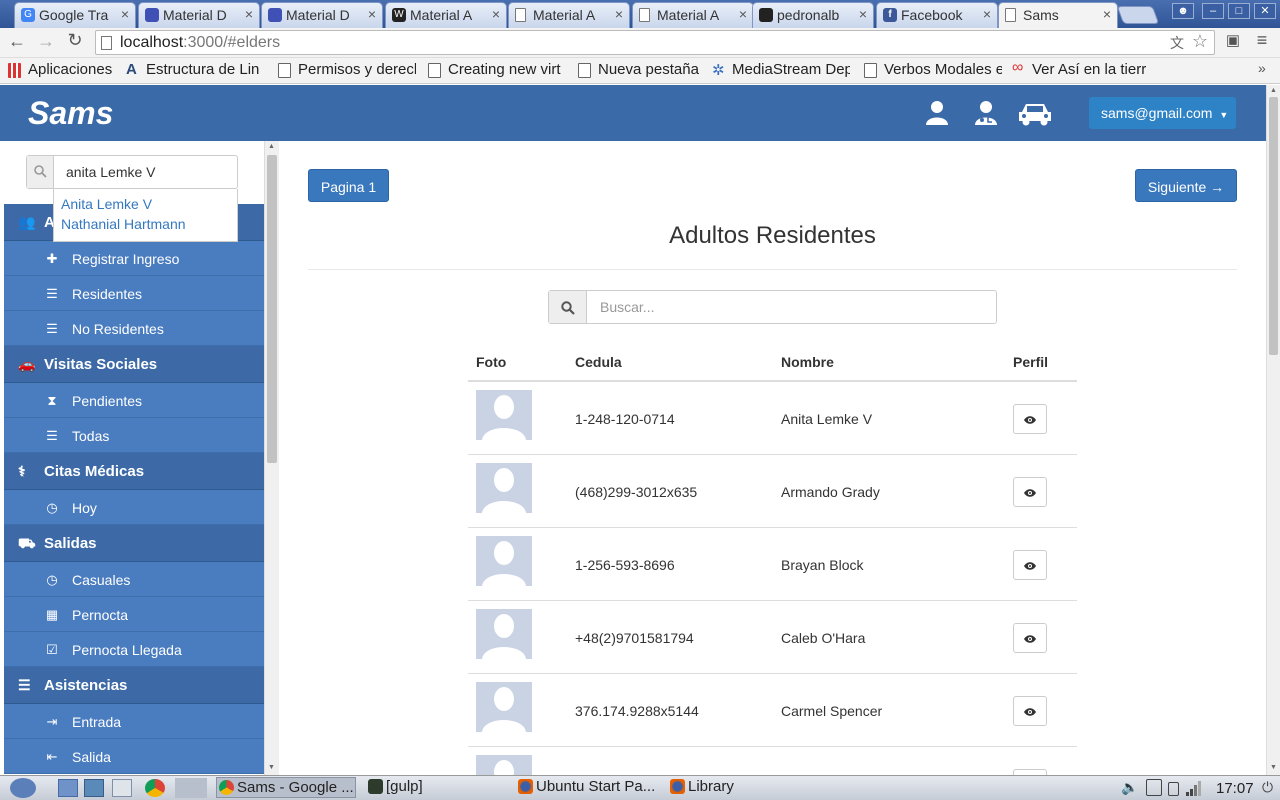 This screenshot has width=1280, height=800. What do you see at coordinates (504, 634) in the screenshot?
I see `avatar-placeholder-icon` at bounding box center [504, 634].